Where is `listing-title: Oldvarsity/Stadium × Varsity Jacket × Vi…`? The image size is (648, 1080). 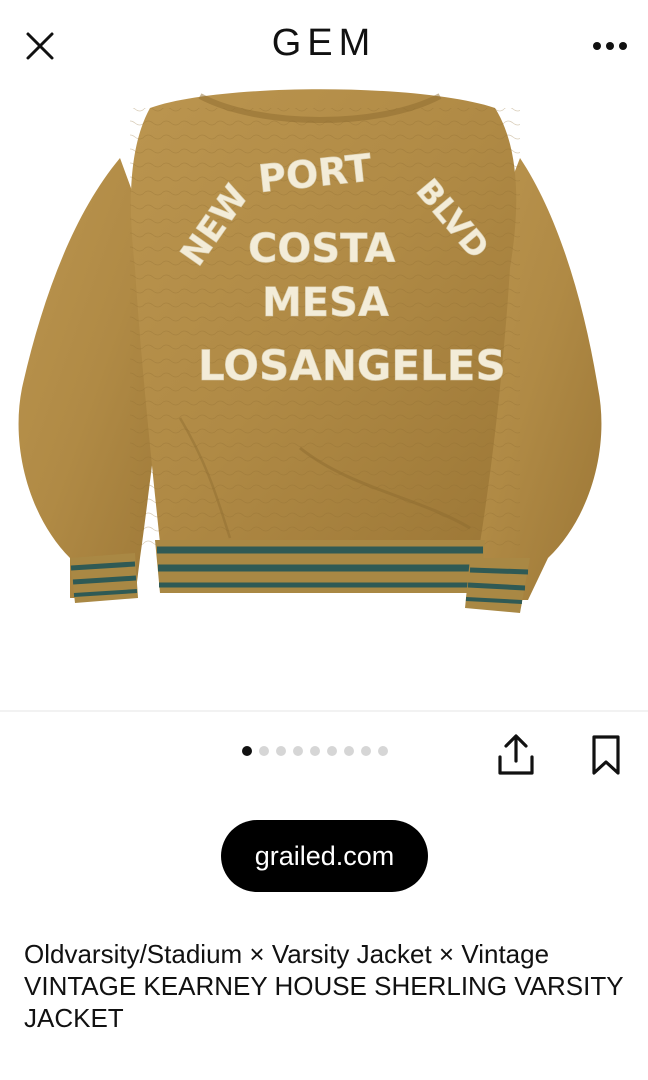
listing-title: Oldvarsity/Stadium × Varsity Jacket × Vi… is located at coordinates (324, 986).